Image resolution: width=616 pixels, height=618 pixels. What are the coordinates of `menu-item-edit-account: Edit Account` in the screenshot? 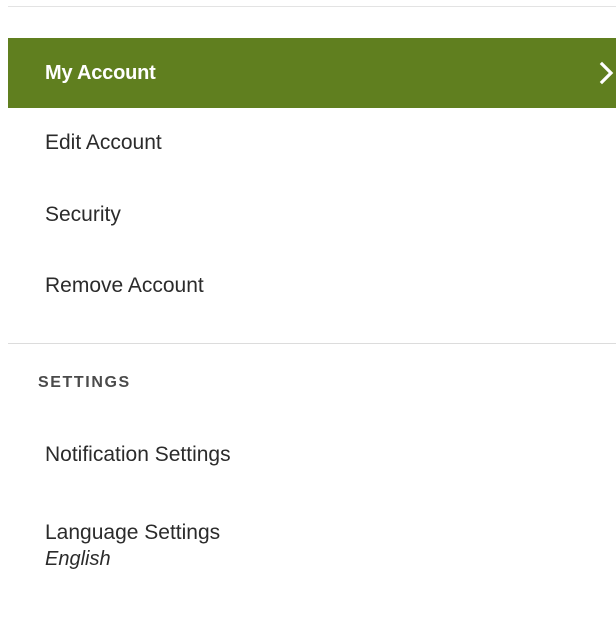 It's located at (312, 143).